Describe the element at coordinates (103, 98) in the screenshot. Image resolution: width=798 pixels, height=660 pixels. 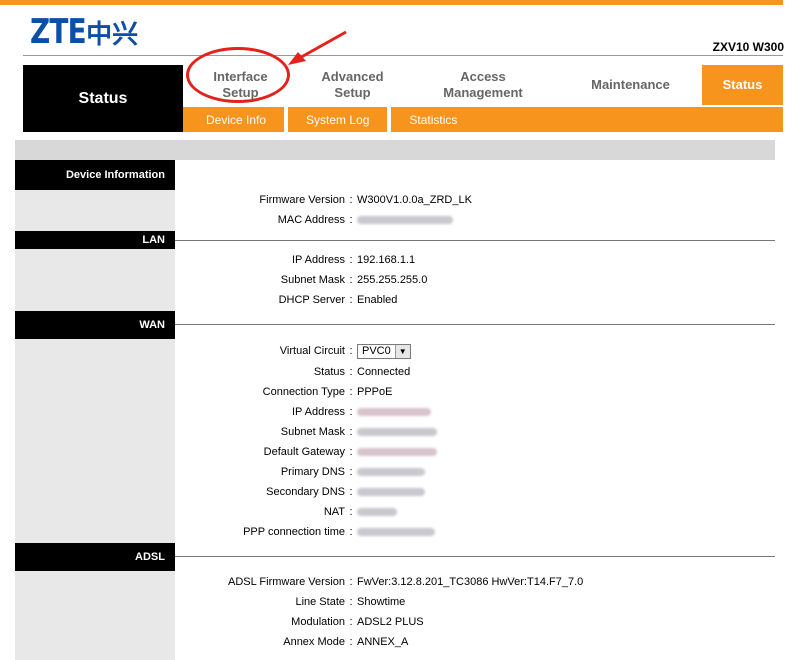
I see `section-title: Status` at that location.